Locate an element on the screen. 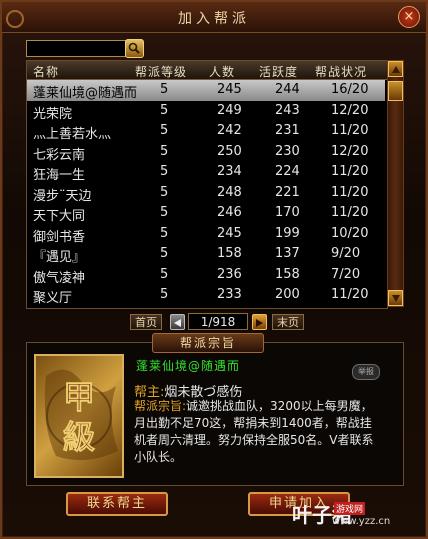 This screenshot has width=428, height=539. watermark-tag: 游戏网 is located at coordinates (350, 508).